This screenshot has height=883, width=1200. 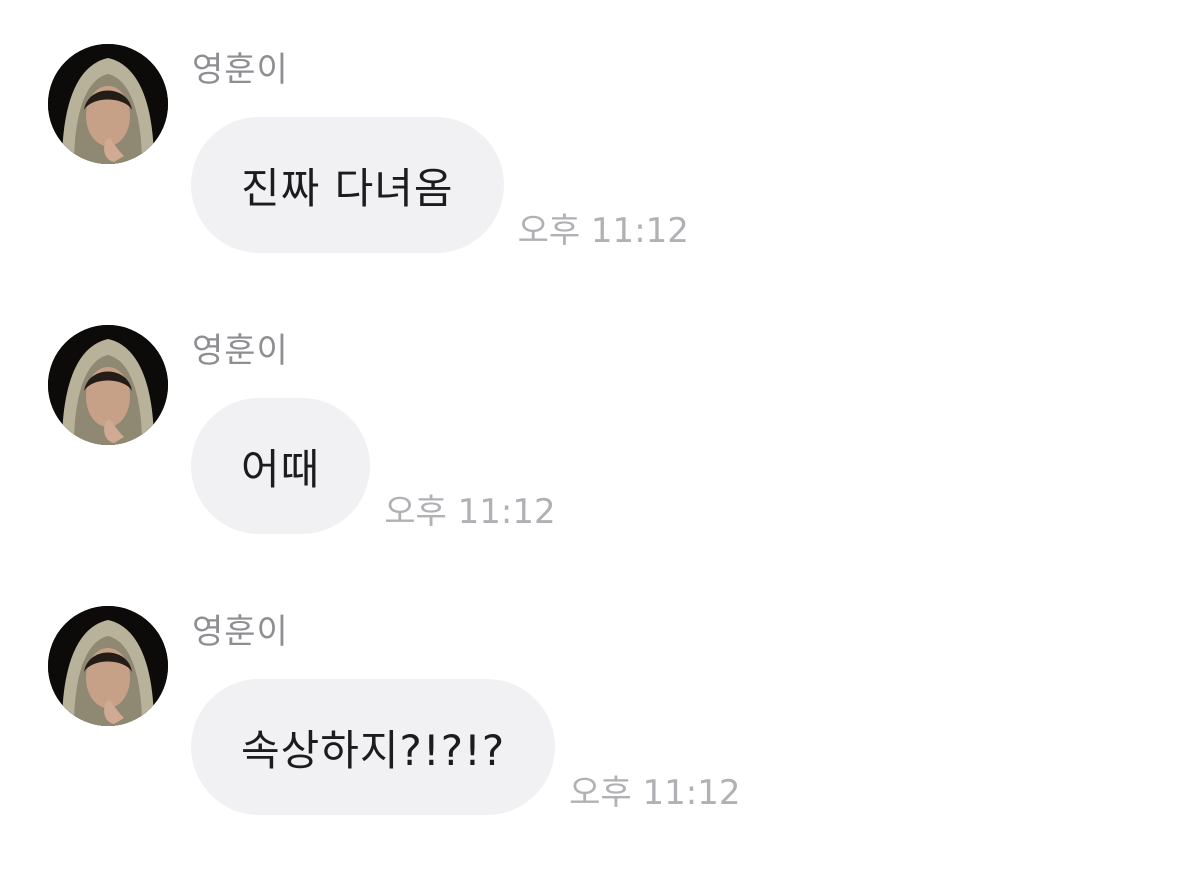 I want to click on message-row: 어때 오후 11:12, so click(x=373, y=466).